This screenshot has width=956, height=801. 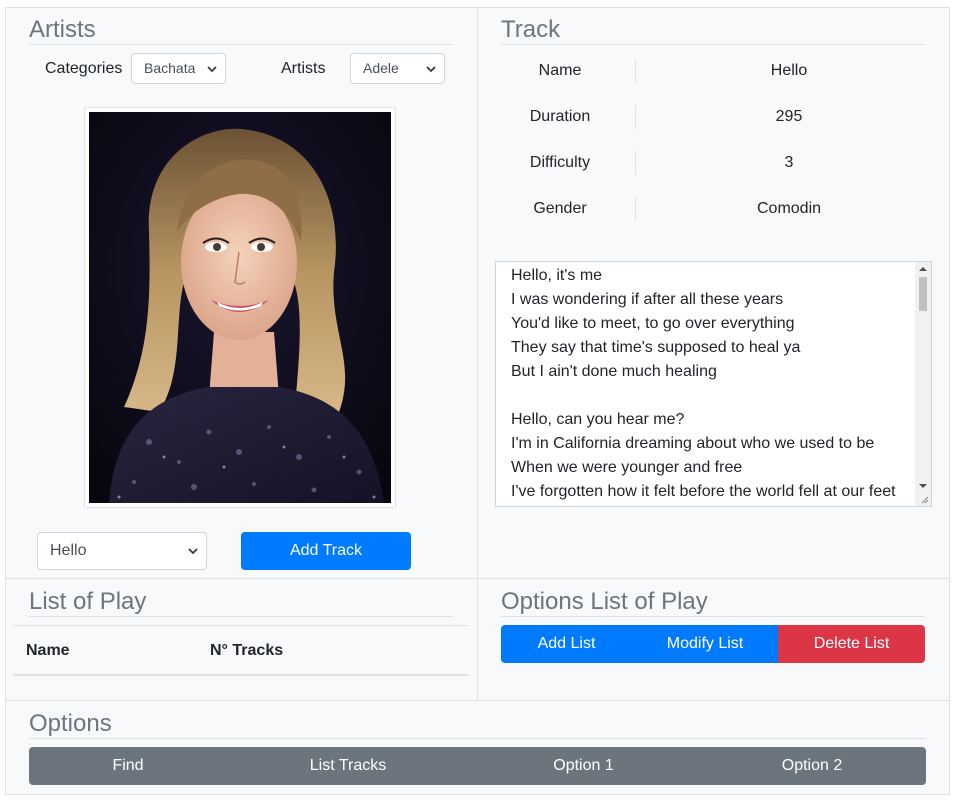 What do you see at coordinates (128, 766) in the screenshot?
I see `find-button: Find` at bounding box center [128, 766].